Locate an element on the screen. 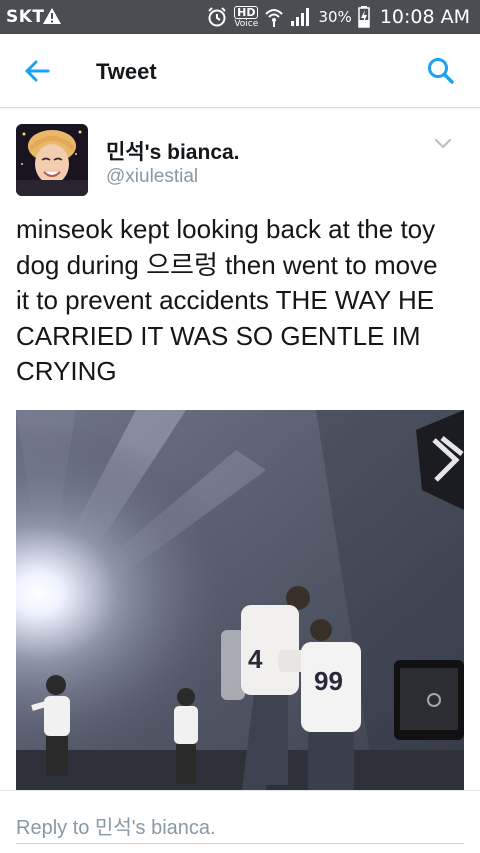 The width and height of the screenshot is (480, 853). alarm-icon is located at coordinates (217, 17).